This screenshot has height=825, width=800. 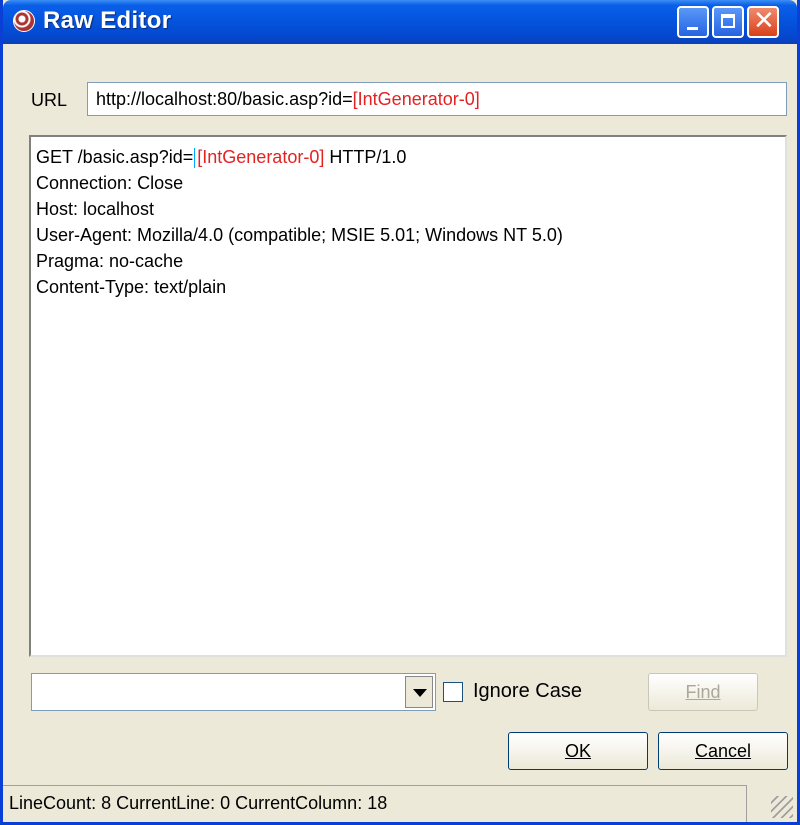 What do you see at coordinates (49, 100) in the screenshot?
I see `url-label: URL` at bounding box center [49, 100].